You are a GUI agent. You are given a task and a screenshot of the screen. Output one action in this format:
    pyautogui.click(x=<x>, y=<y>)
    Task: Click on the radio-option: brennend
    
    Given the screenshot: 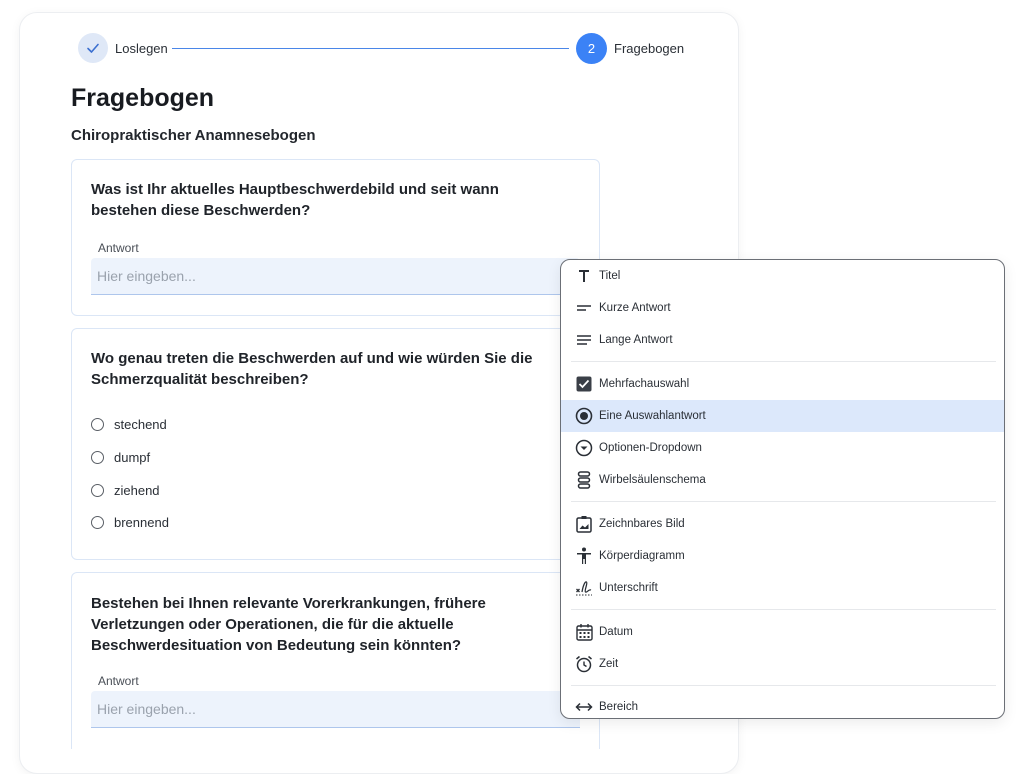 What is the action you would take?
    pyautogui.click(x=130, y=522)
    